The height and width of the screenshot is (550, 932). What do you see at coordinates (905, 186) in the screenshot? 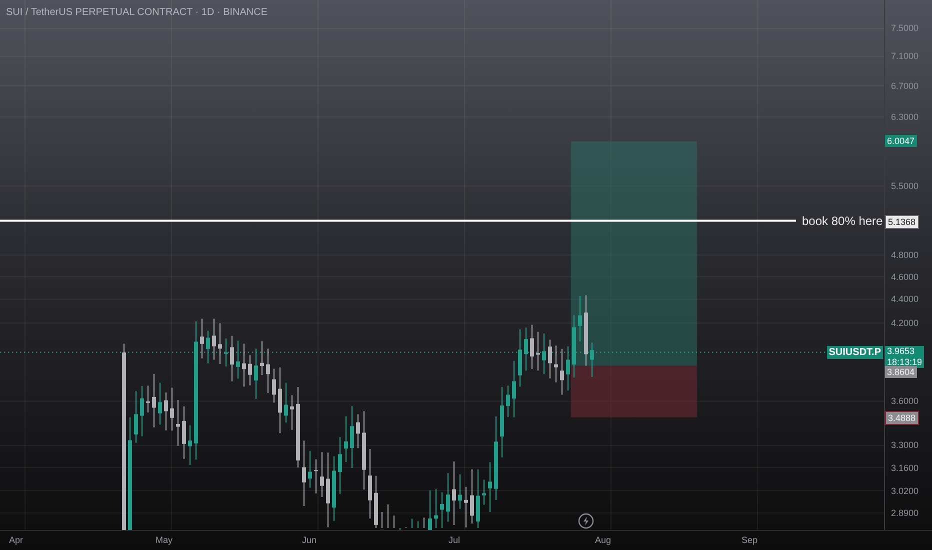
I see `price-label: 5.5000` at bounding box center [905, 186].